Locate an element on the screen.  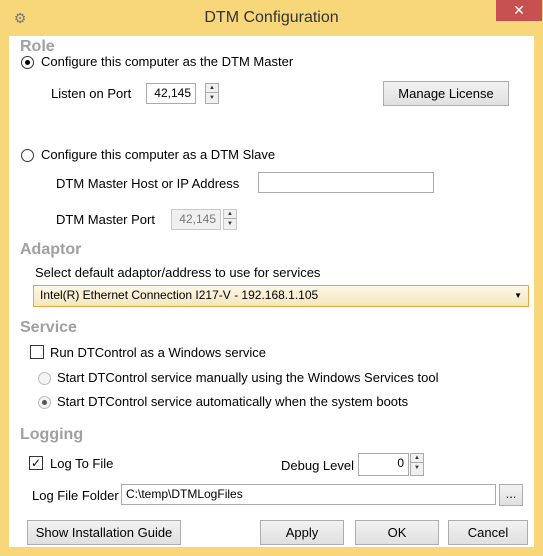
log-to-file-label: Log To File is located at coordinates (82, 463).